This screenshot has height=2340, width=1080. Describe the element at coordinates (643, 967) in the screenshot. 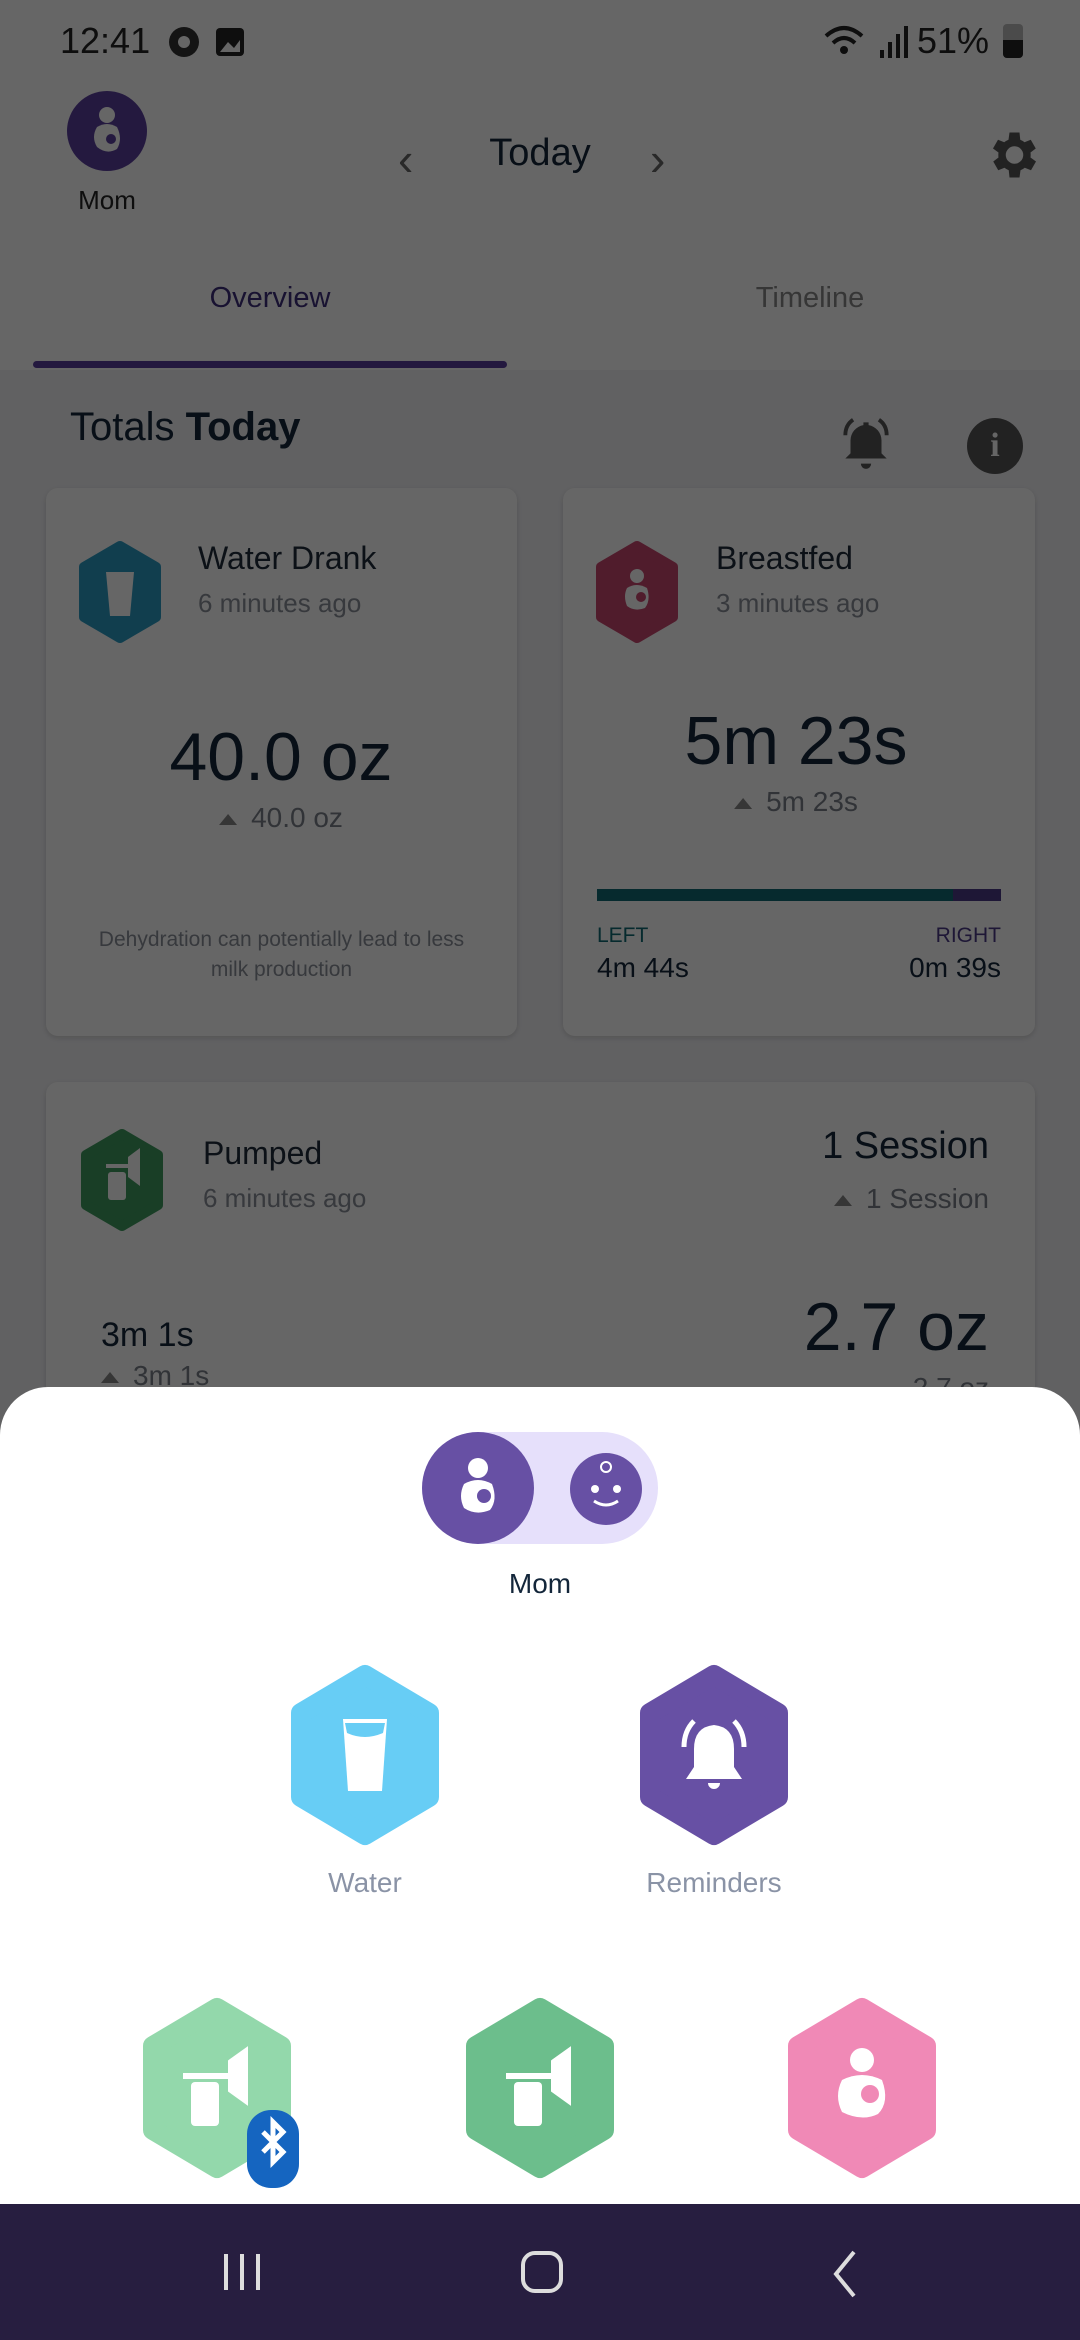

I see `left-value: 4m 44s` at that location.